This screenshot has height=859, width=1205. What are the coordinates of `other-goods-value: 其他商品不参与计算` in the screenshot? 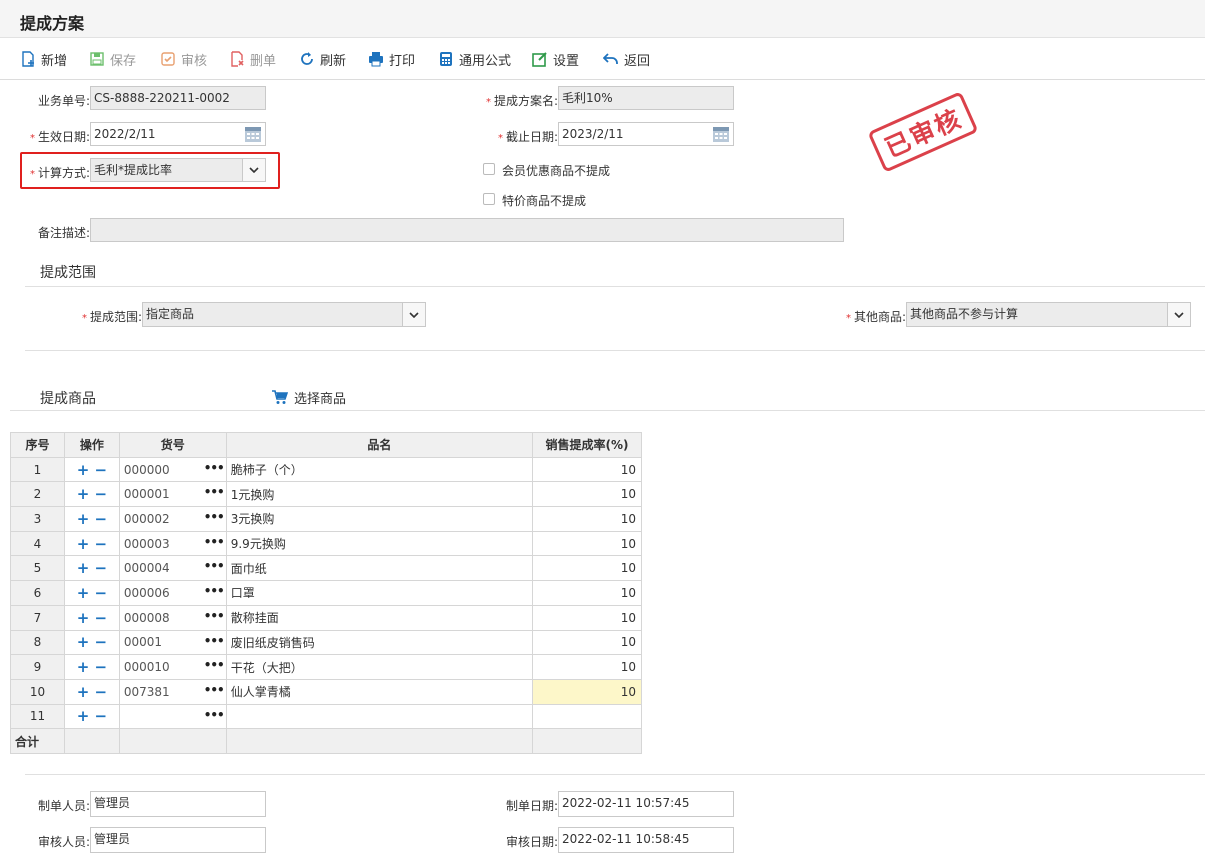 It's located at (964, 314).